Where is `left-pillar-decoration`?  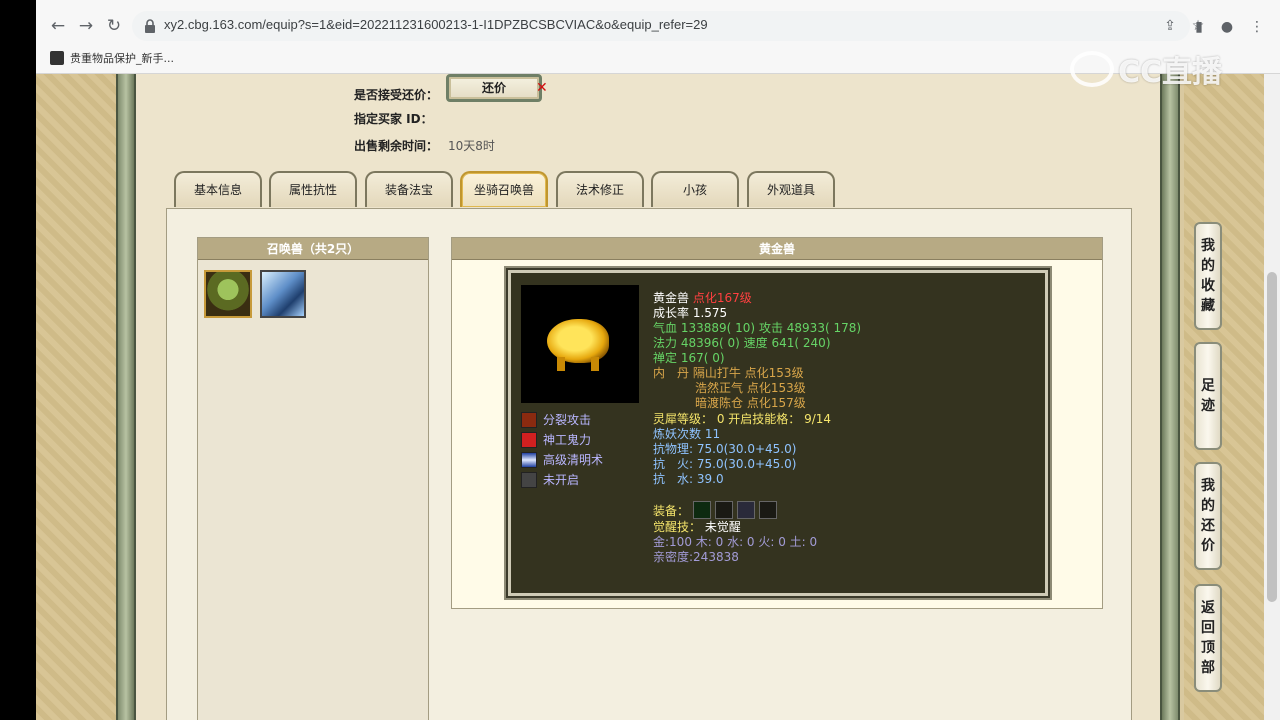 left-pillar-decoration is located at coordinates (126, 397).